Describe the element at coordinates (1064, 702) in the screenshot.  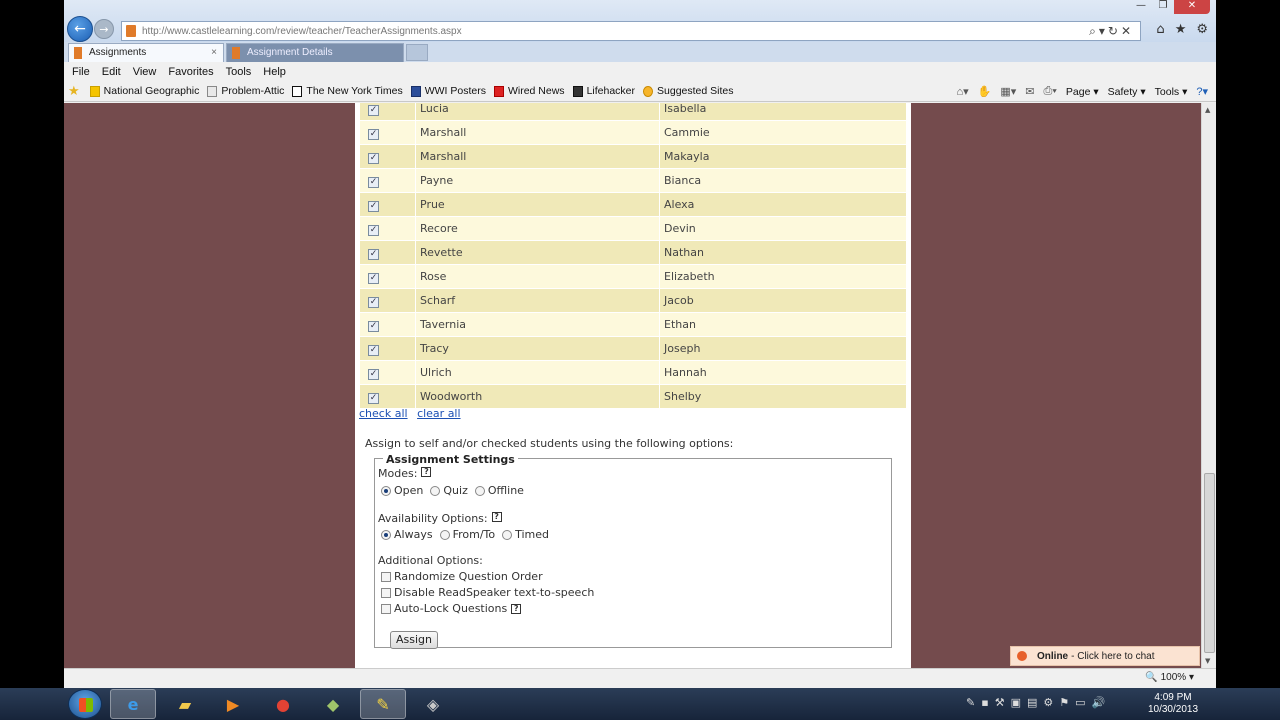
I see `flag-icon: ⚑` at that location.